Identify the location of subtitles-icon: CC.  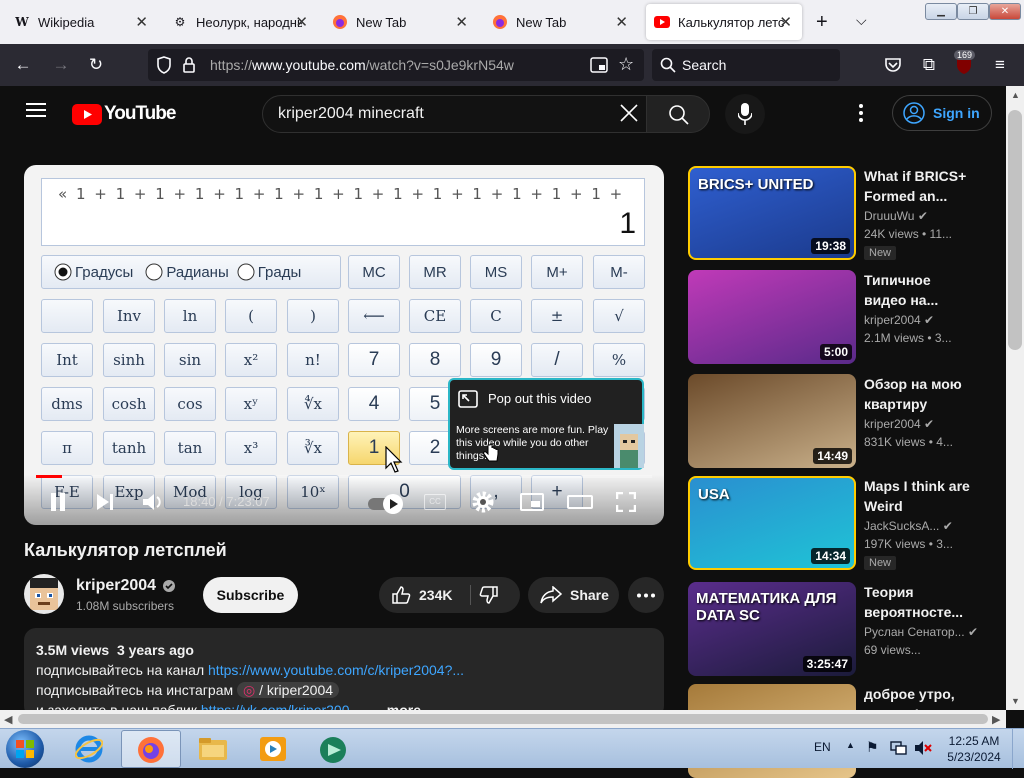
(435, 502).